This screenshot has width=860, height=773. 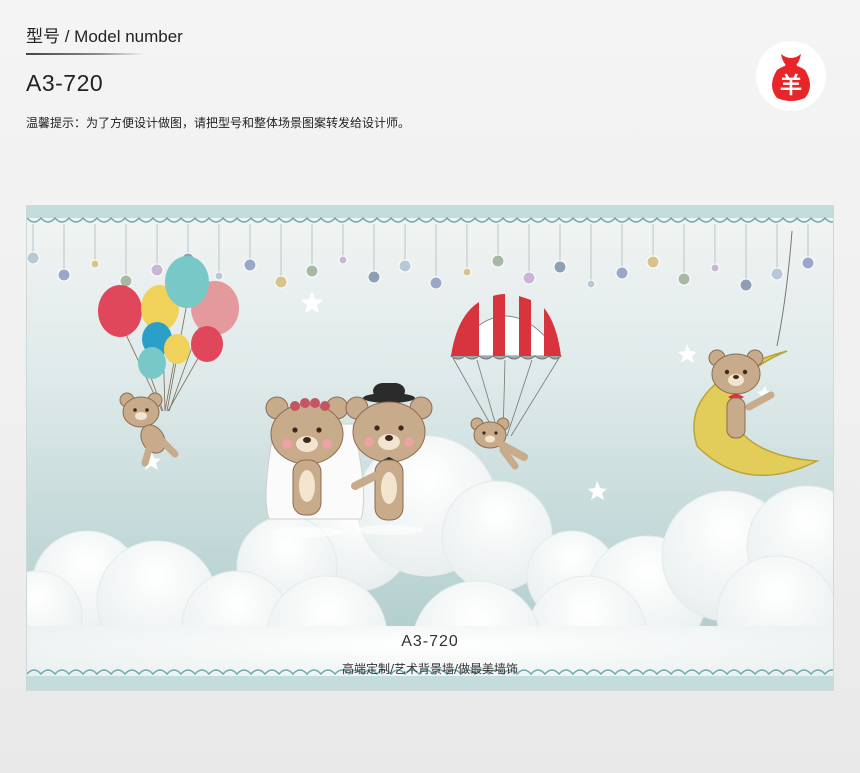 I want to click on sheep-bag-logo-icon: 羊, so click(x=791, y=76).